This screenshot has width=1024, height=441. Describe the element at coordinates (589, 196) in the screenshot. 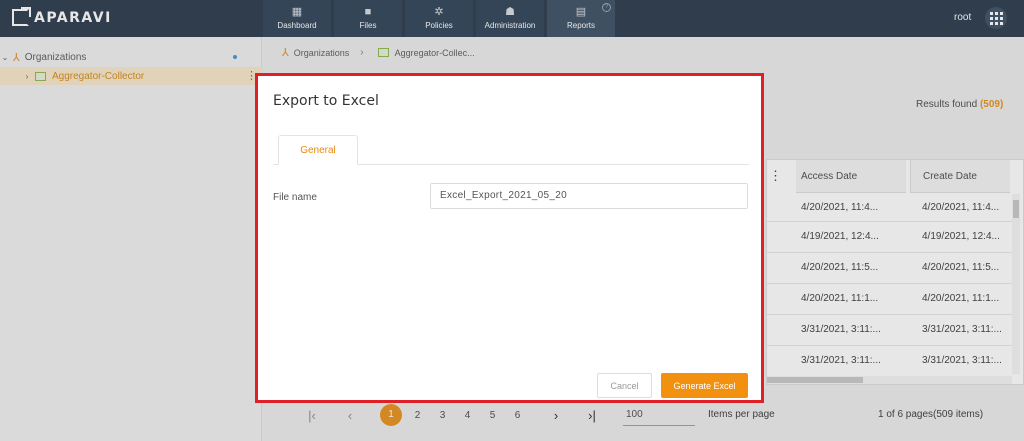

I see `file-name-input: Excel_Export_2021_05_20` at that location.